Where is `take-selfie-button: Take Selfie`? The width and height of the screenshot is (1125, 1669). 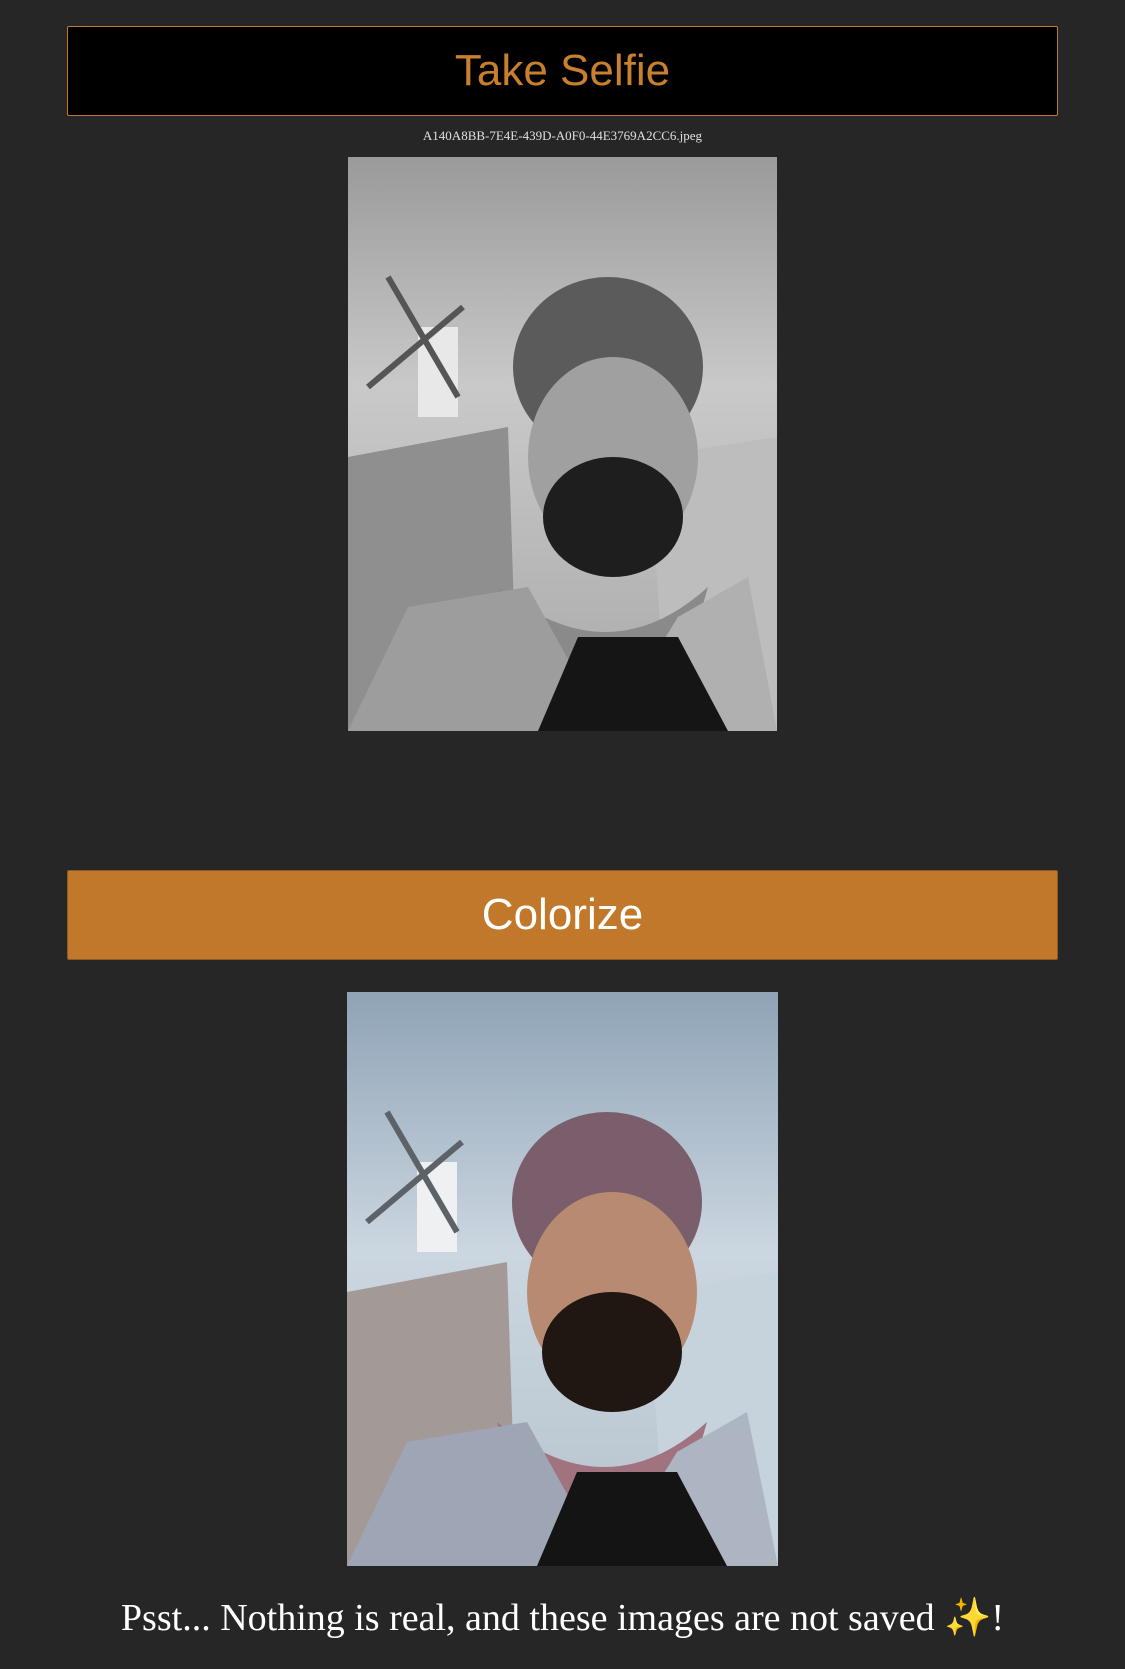 take-selfie-button: Take Selfie is located at coordinates (562, 71).